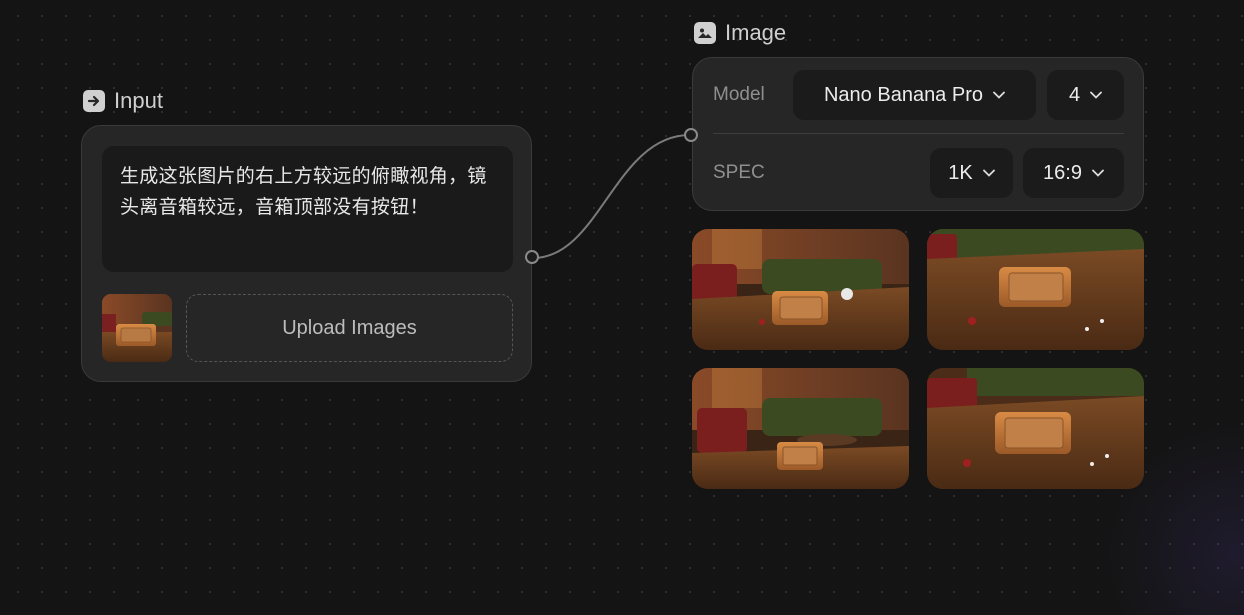 The height and width of the screenshot is (615, 1244). I want to click on prompt-textarea: 生成这张图片的右上方较远的俯瞰视角，镜头离音箱较远，音箱顶部没有按钮！, so click(307, 209).